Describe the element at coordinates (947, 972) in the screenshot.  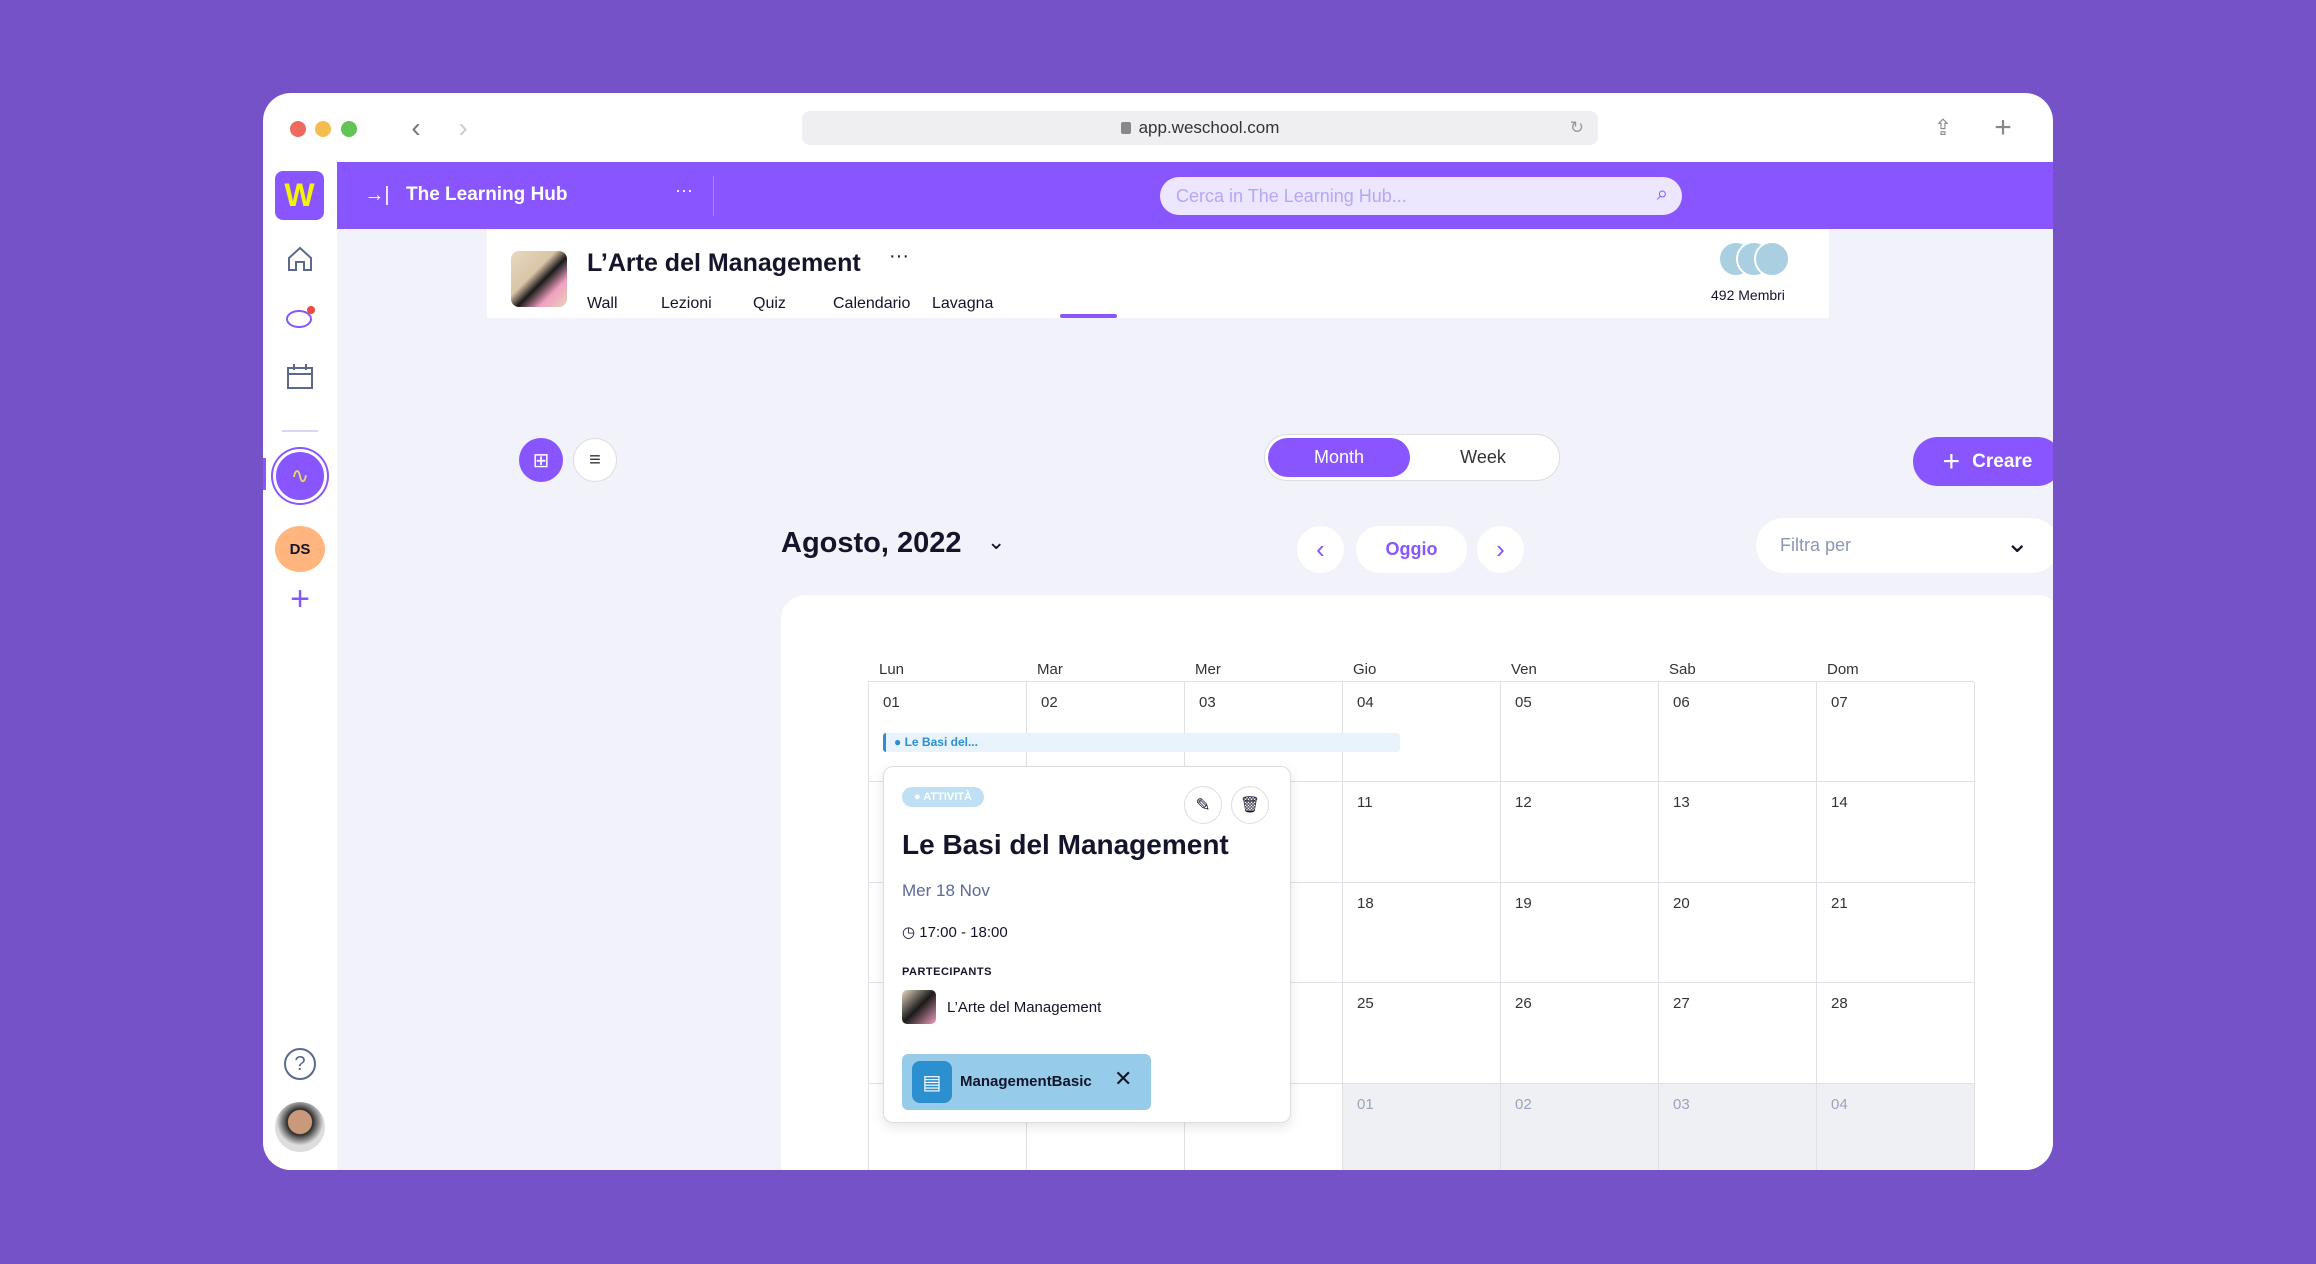
I see `participants-label: PARTECIPANTS` at that location.